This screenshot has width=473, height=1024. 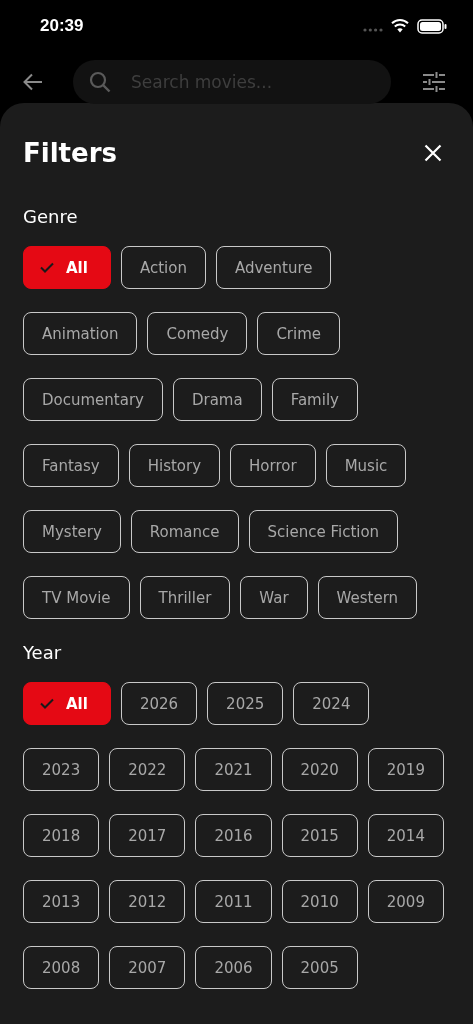 I want to click on filter-chip: 2011, so click(x=233, y=901).